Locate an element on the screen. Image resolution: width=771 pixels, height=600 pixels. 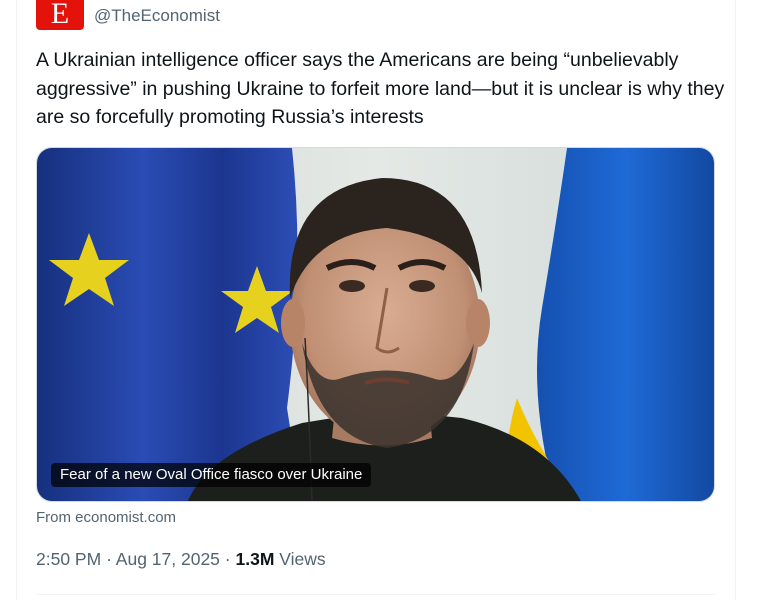
avatar-logo-letter: E is located at coordinates (60, 15).